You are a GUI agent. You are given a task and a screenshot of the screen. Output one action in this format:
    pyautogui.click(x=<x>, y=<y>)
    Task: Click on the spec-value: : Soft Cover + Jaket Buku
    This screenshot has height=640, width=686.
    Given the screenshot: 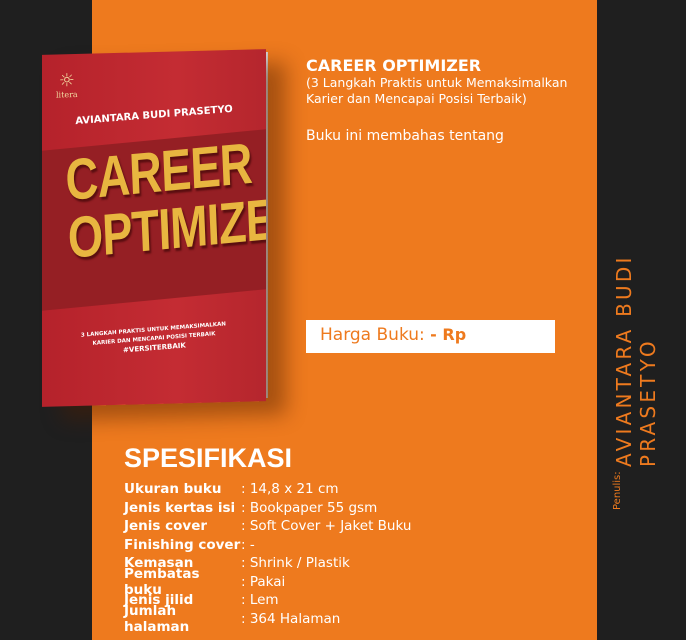 What is the action you would take?
    pyautogui.click(x=326, y=526)
    